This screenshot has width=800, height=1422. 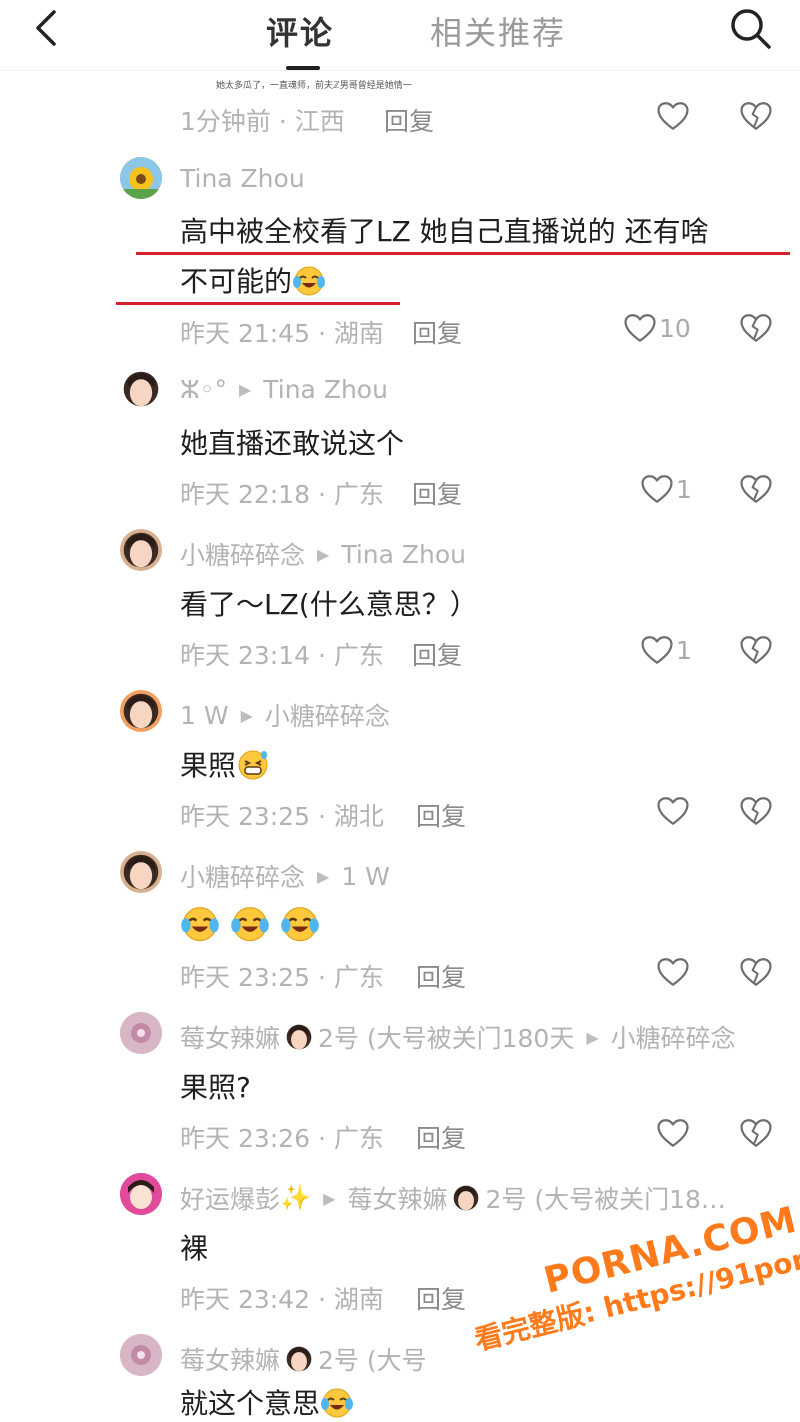 I want to click on comment-text: 高中被全校看了LZ 她自己直播说的 还有啥, so click(x=444, y=231).